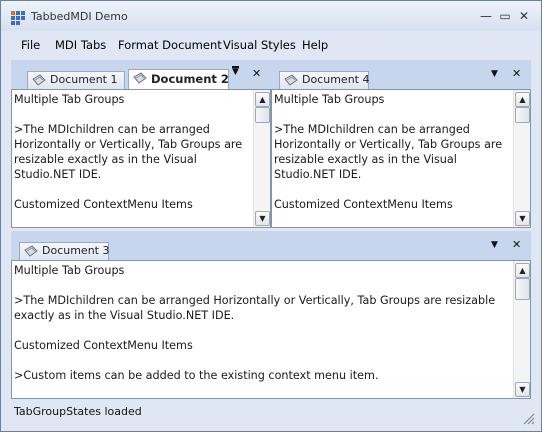 The height and width of the screenshot is (432, 542). I want to click on close-button: ✕, so click(524, 16).